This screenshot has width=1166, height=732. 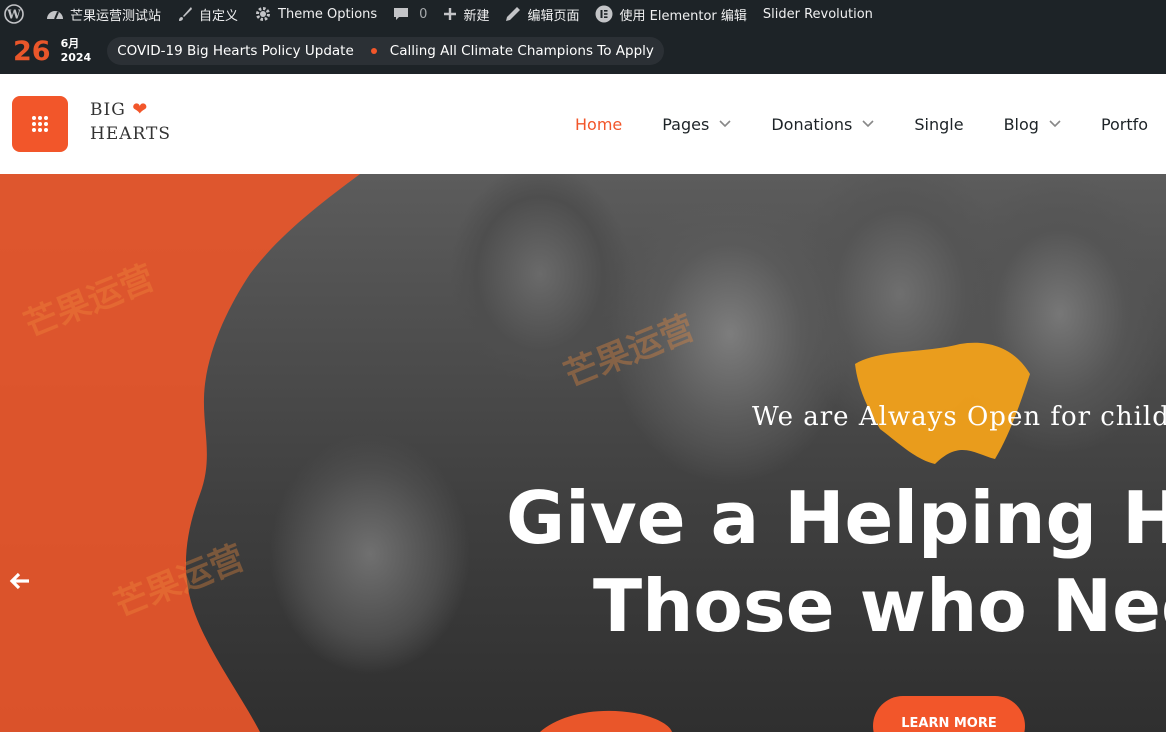 I want to click on wordpress-logo-button: W, so click(x=19, y=14).